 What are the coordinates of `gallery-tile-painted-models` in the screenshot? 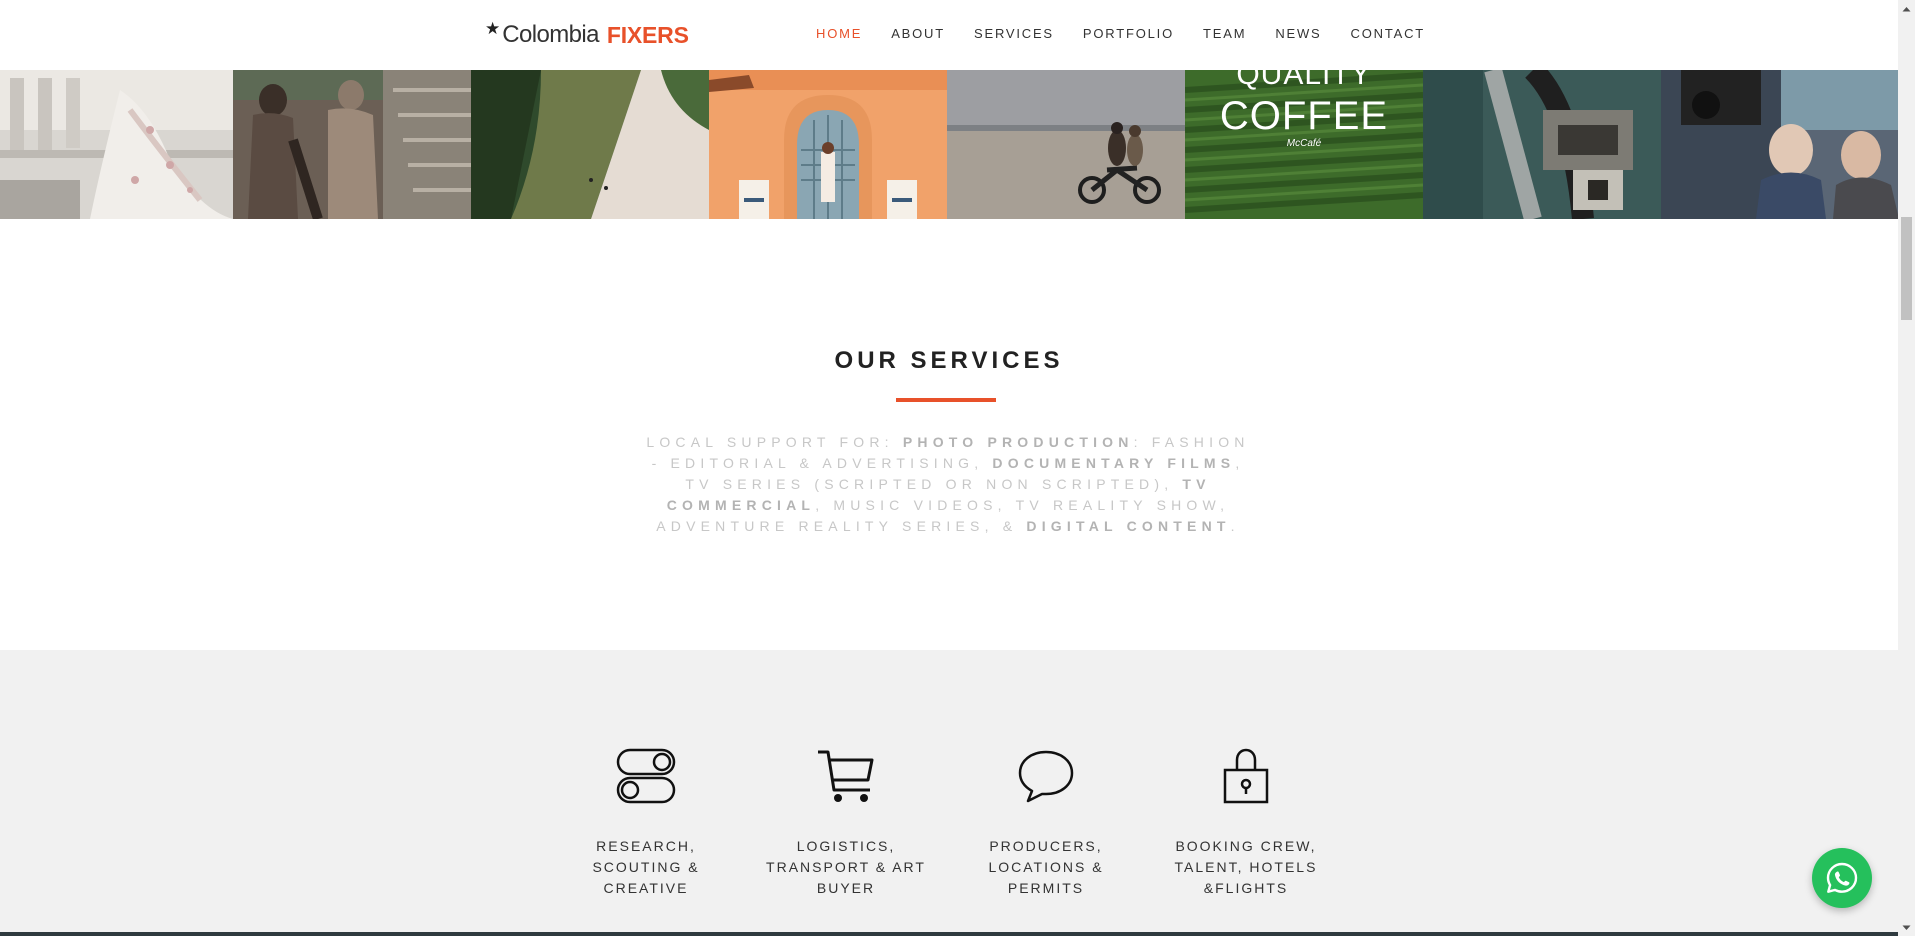 It's located at (352, 144).